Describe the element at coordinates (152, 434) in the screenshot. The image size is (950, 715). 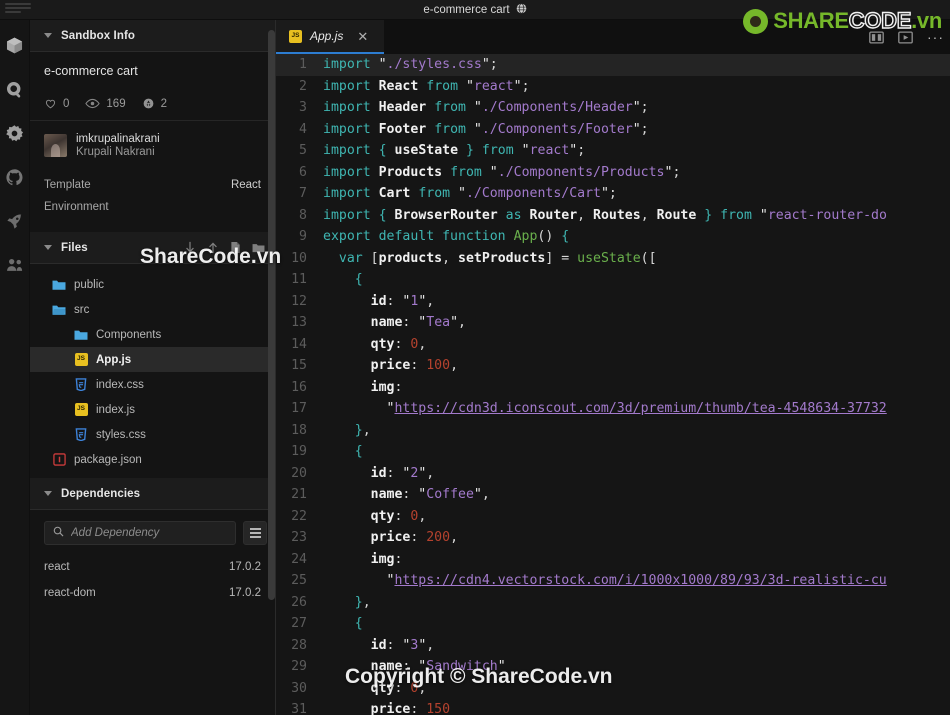
I see `file-tree-item-styles-css: styles.css` at that location.